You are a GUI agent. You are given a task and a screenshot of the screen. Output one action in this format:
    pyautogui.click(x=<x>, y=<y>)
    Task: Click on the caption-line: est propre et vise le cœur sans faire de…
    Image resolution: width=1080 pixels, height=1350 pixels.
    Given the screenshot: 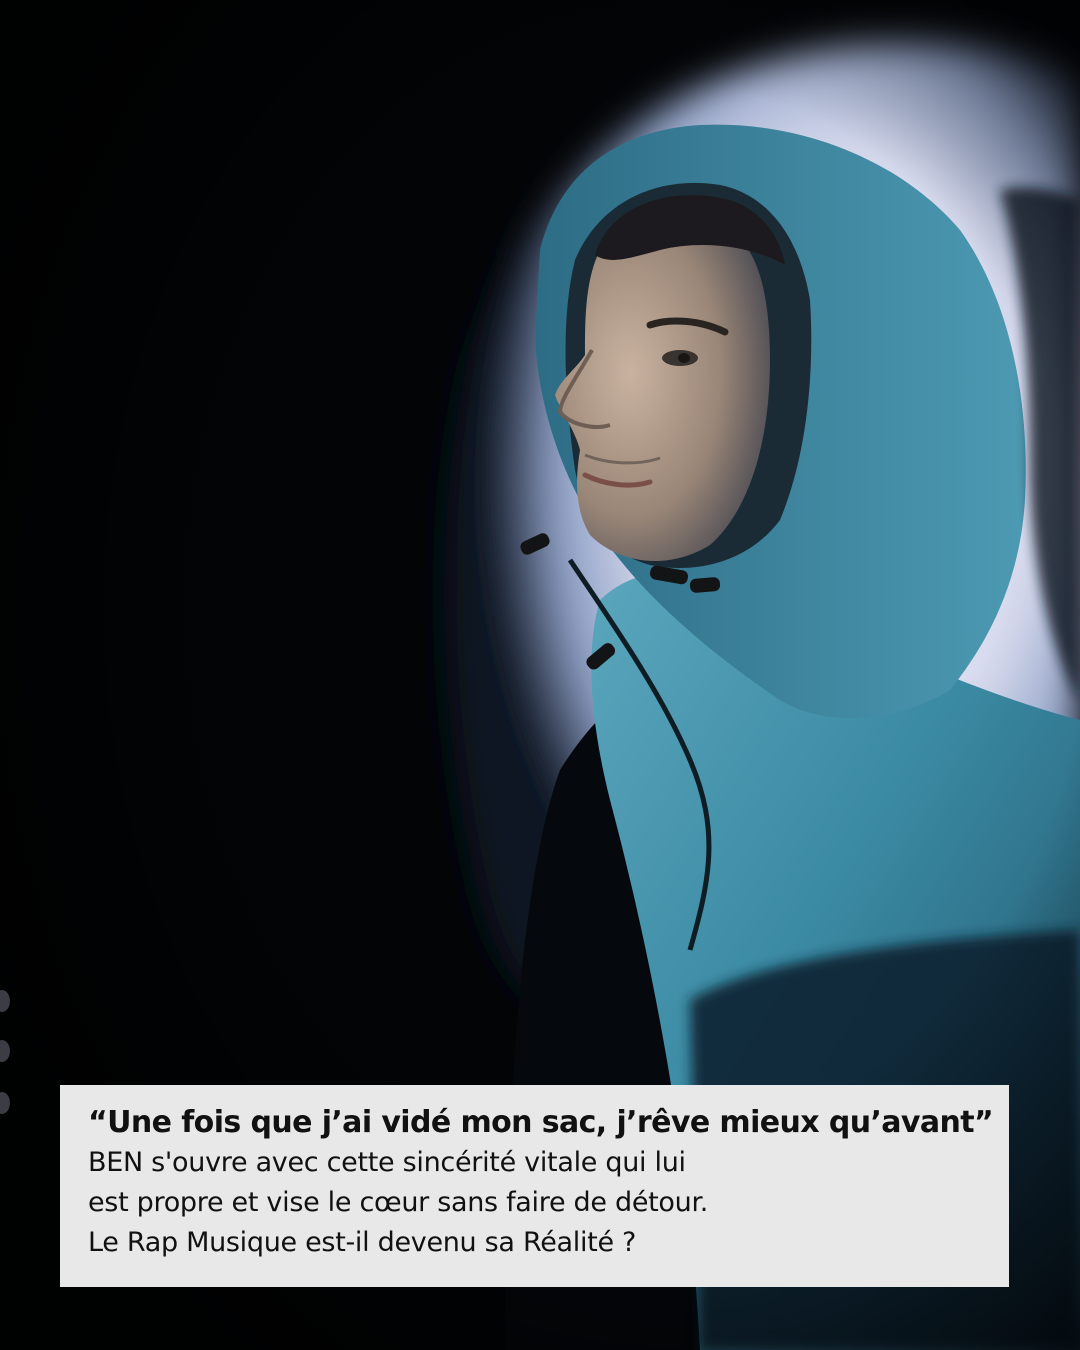 What is the action you would take?
    pyautogui.click(x=398, y=1202)
    